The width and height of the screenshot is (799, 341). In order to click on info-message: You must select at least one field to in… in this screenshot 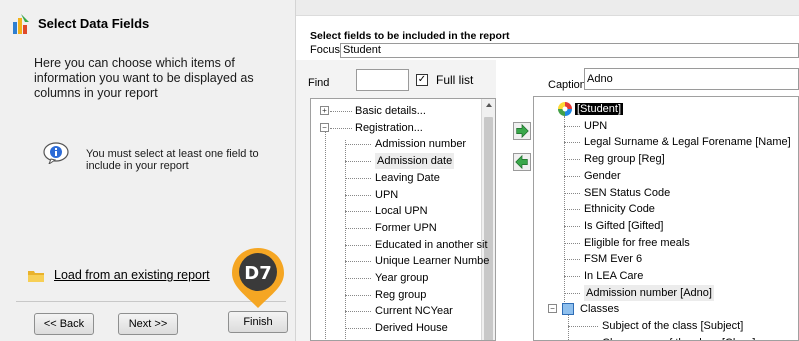, I will do `click(172, 160)`.